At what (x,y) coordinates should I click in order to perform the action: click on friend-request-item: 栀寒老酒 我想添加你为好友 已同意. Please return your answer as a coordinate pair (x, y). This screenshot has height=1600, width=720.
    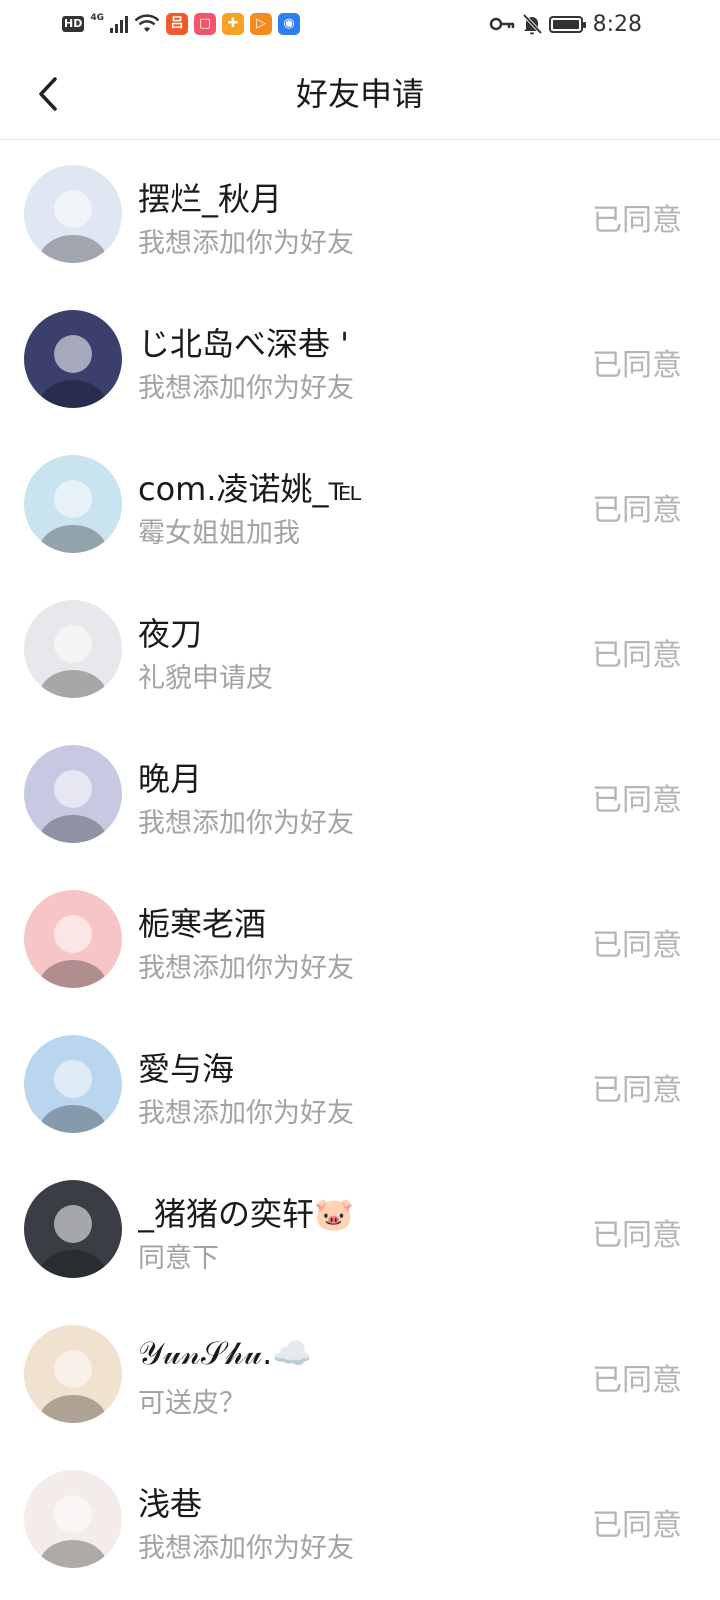
    Looking at the image, I should click on (360, 938).